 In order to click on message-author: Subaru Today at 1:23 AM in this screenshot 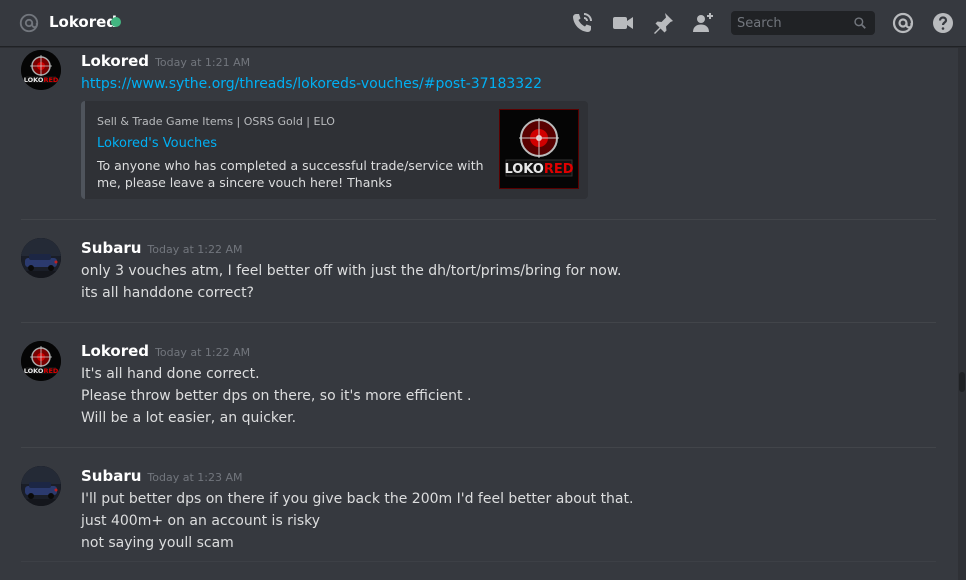, I will do `click(162, 476)`.